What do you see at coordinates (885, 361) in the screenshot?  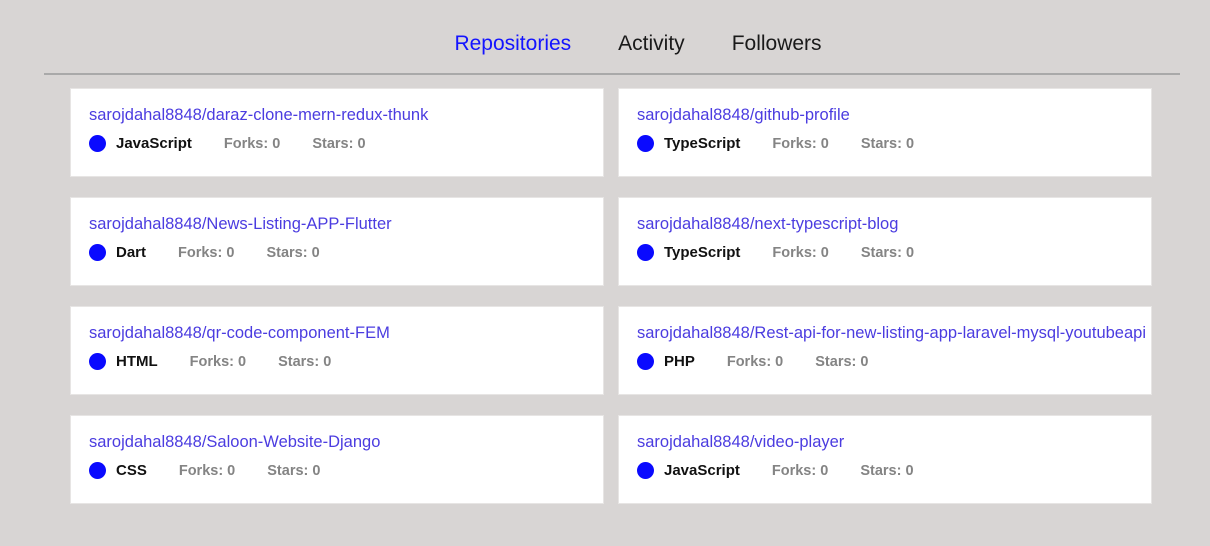 I see `repository-meta: PHP Forks: 0 Stars: 0` at bounding box center [885, 361].